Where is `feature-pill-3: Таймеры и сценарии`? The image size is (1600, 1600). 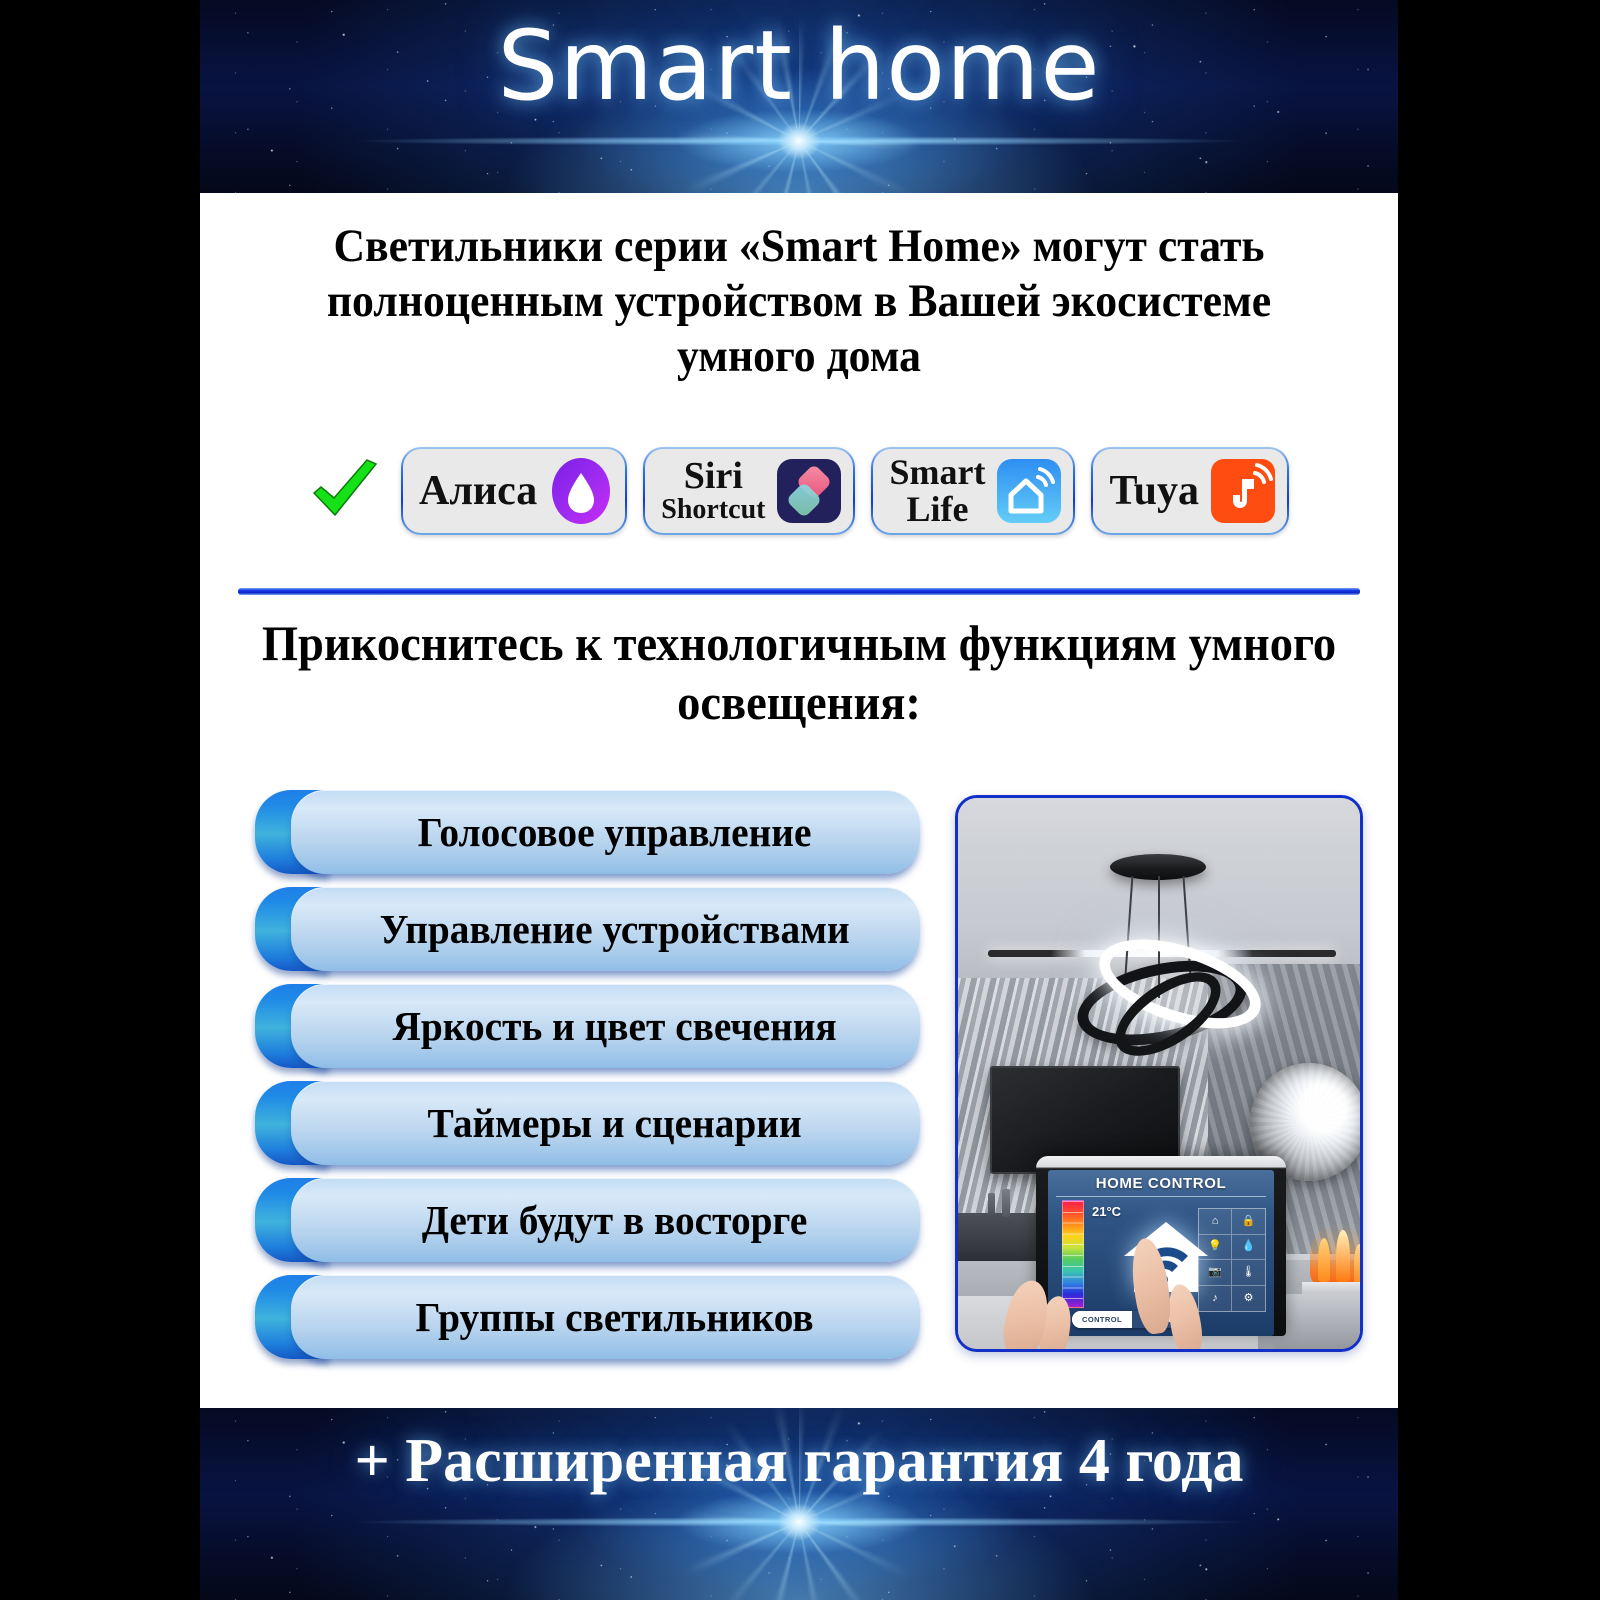 feature-pill-3: Таймеры и сценарии is located at coordinates (587, 1126).